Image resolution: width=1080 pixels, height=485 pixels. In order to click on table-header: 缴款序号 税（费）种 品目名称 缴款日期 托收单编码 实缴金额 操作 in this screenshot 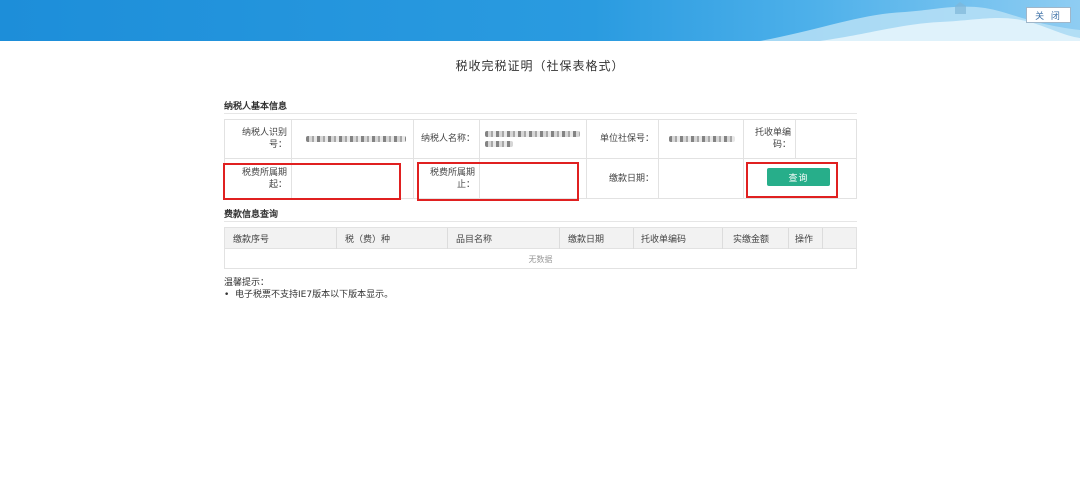, I will do `click(540, 238)`.